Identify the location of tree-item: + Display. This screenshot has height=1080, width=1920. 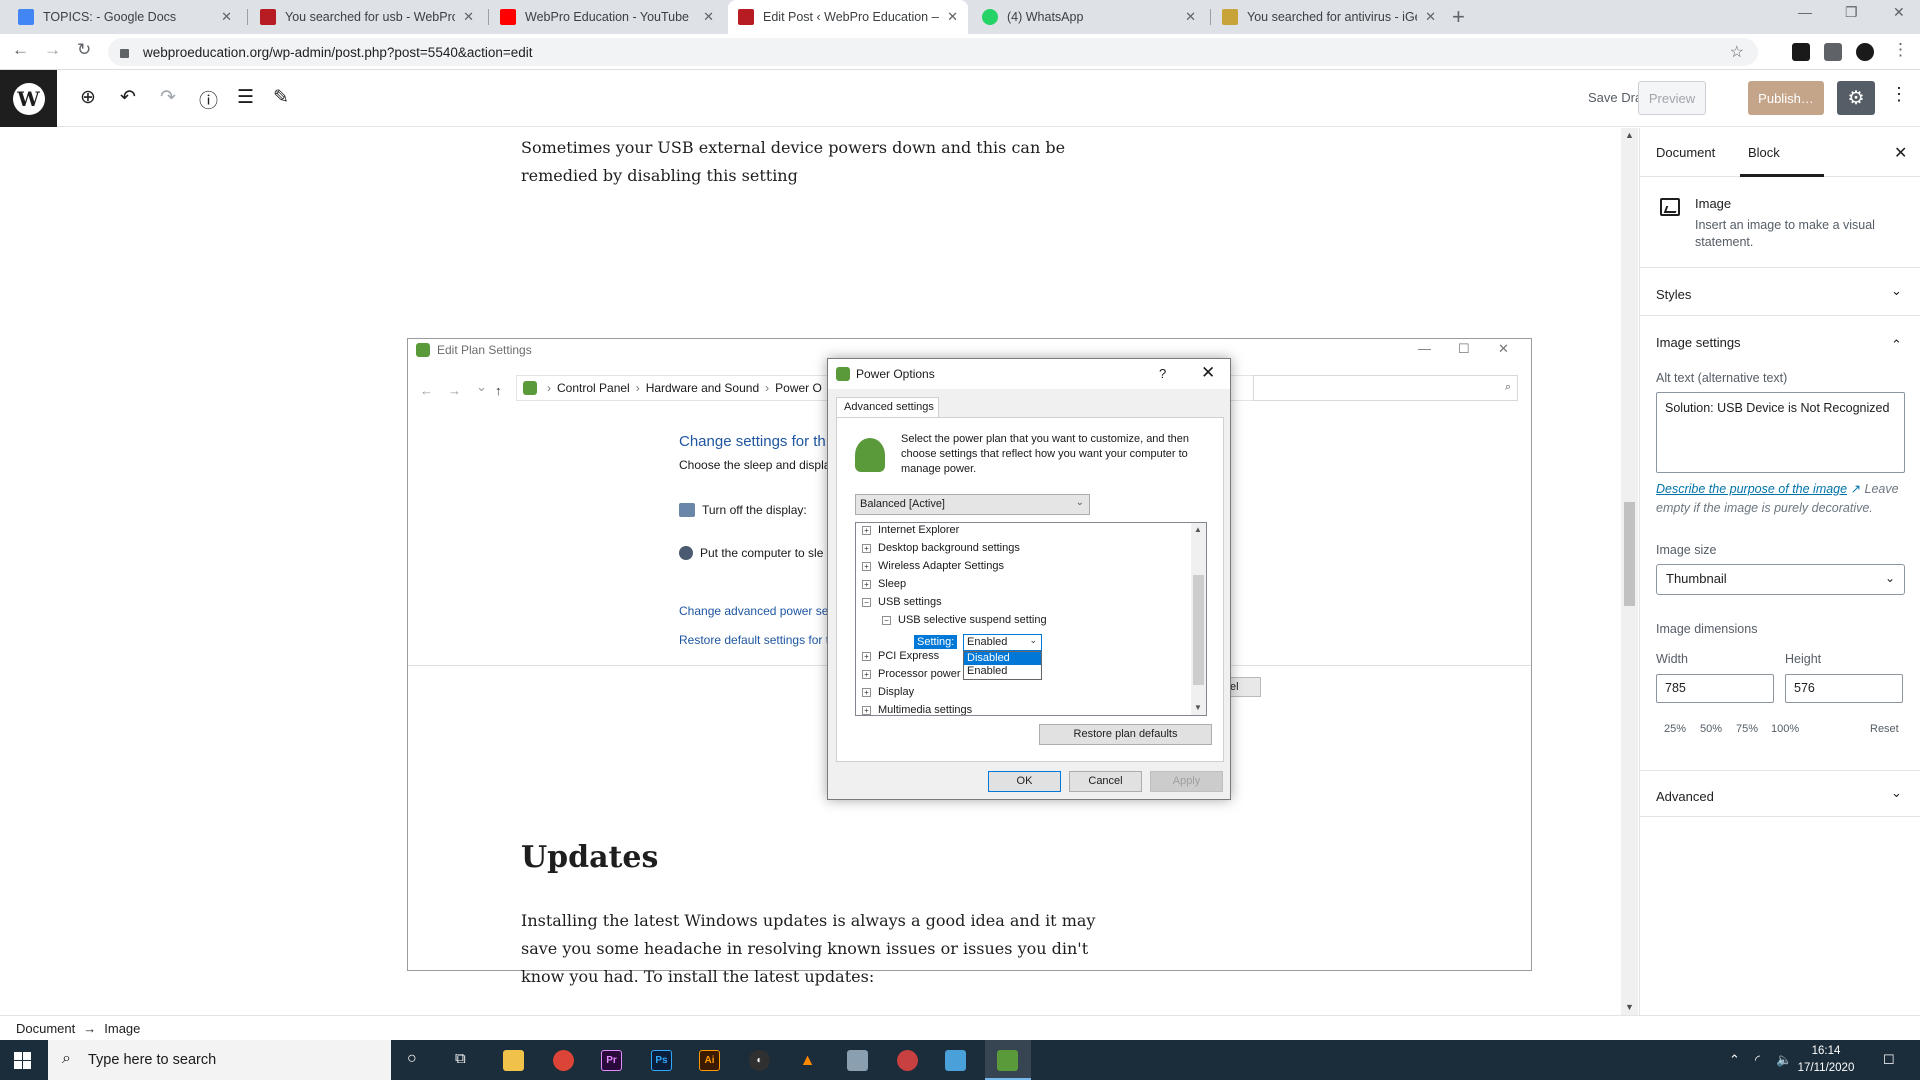
(888, 692).